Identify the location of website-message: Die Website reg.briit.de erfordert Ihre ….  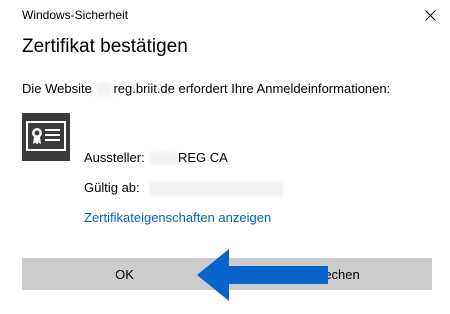
(206, 89).